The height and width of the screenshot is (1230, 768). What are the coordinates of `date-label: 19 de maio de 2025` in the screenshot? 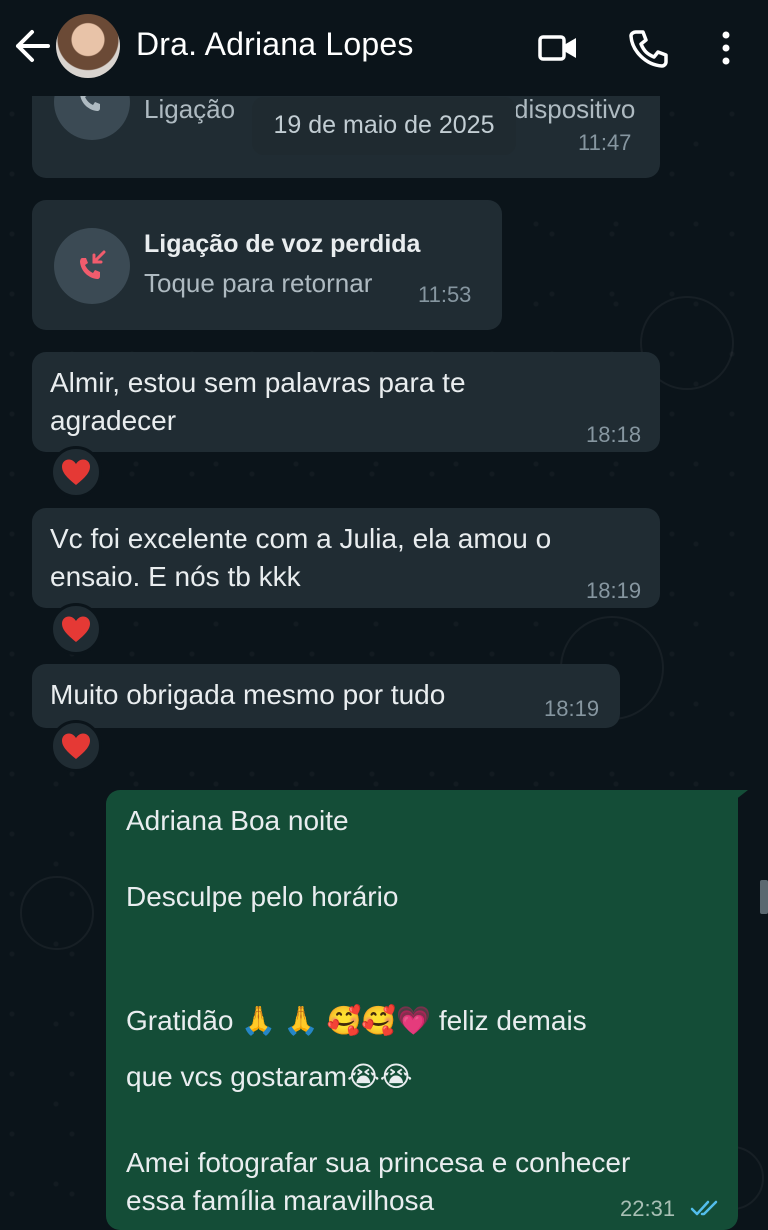 It's located at (384, 125).